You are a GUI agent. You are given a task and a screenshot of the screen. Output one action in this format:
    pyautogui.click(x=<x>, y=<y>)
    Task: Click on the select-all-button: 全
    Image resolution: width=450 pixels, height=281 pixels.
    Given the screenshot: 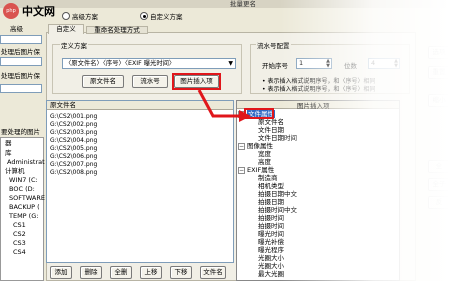 What is the action you would take?
    pyautogui.click(x=439, y=166)
    